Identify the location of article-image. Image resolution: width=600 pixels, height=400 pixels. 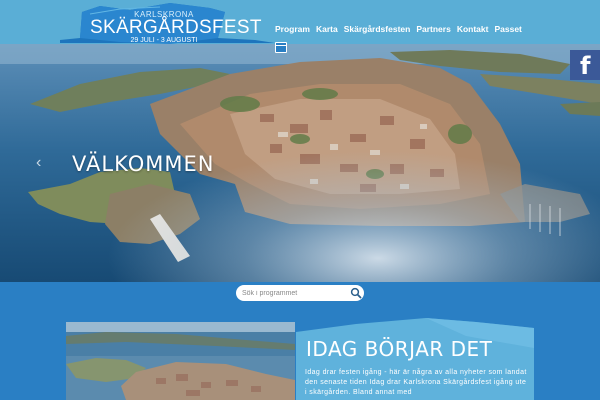
(180, 361).